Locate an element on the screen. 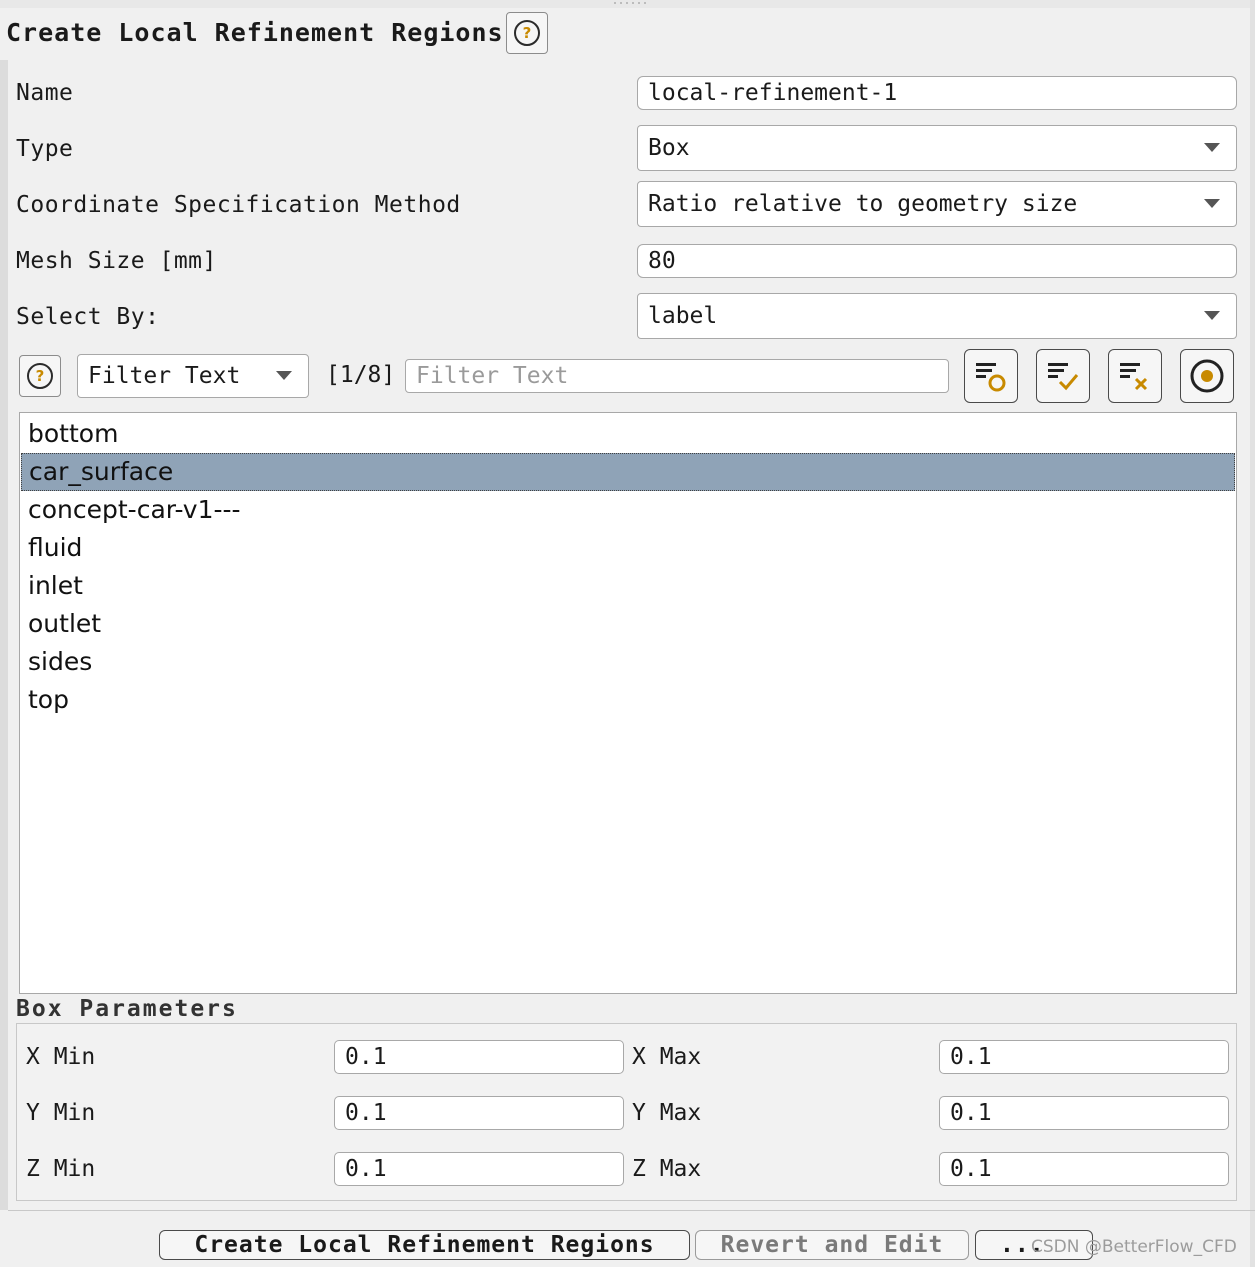 The height and width of the screenshot is (1267, 1255). list-item: outlet is located at coordinates (628, 624).